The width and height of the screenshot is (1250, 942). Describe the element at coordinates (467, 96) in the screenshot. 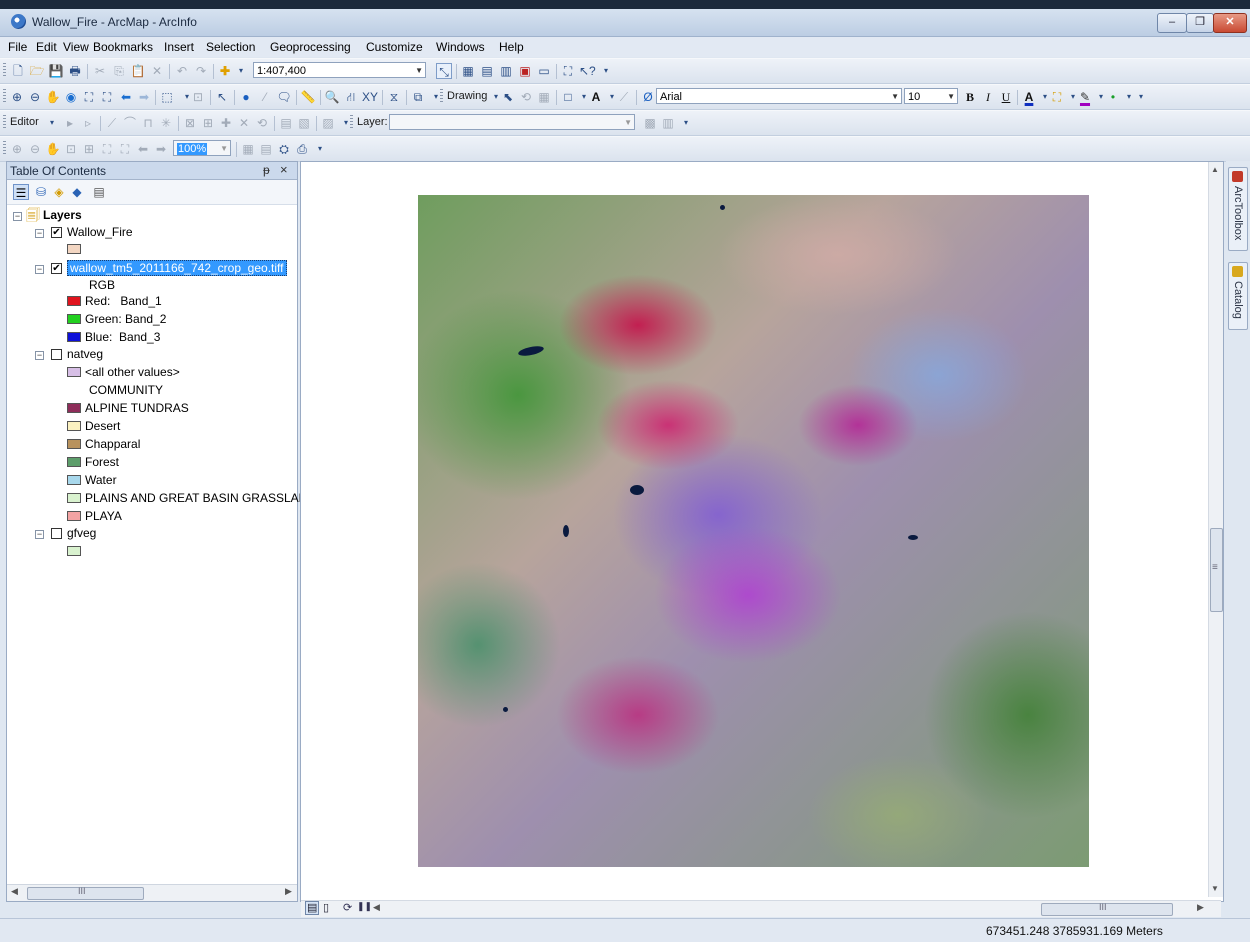

I see `drawing-menu: Drawing` at that location.